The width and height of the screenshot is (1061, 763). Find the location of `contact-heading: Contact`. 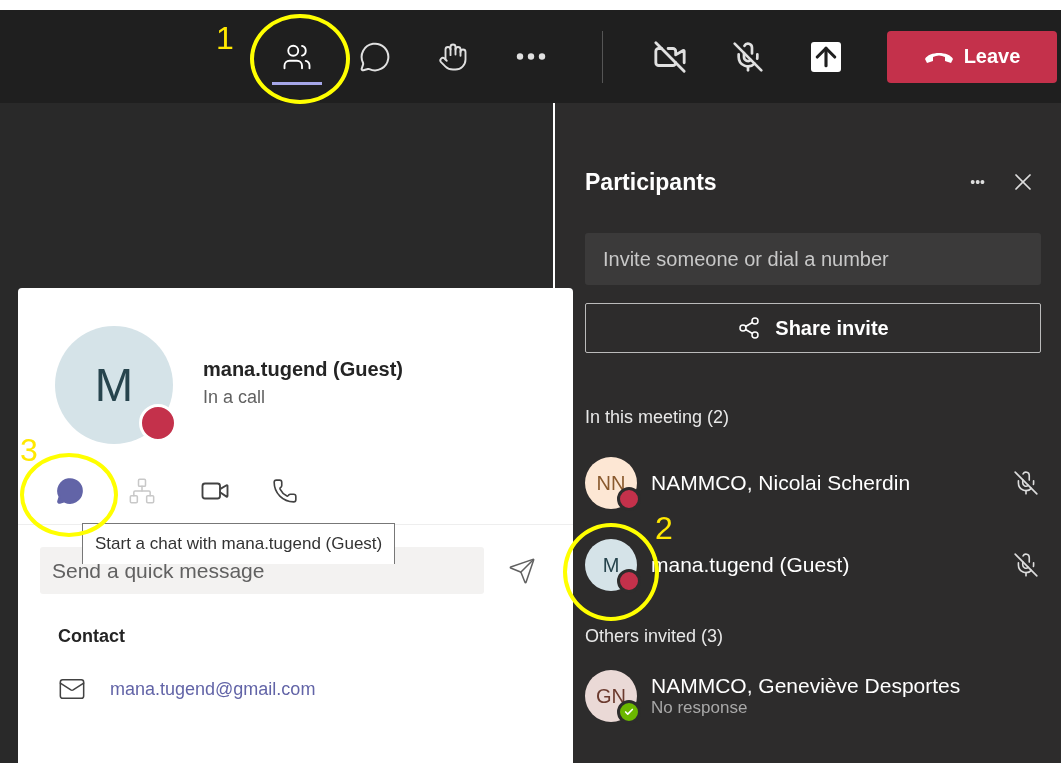

contact-heading: Contact is located at coordinates (92, 636).